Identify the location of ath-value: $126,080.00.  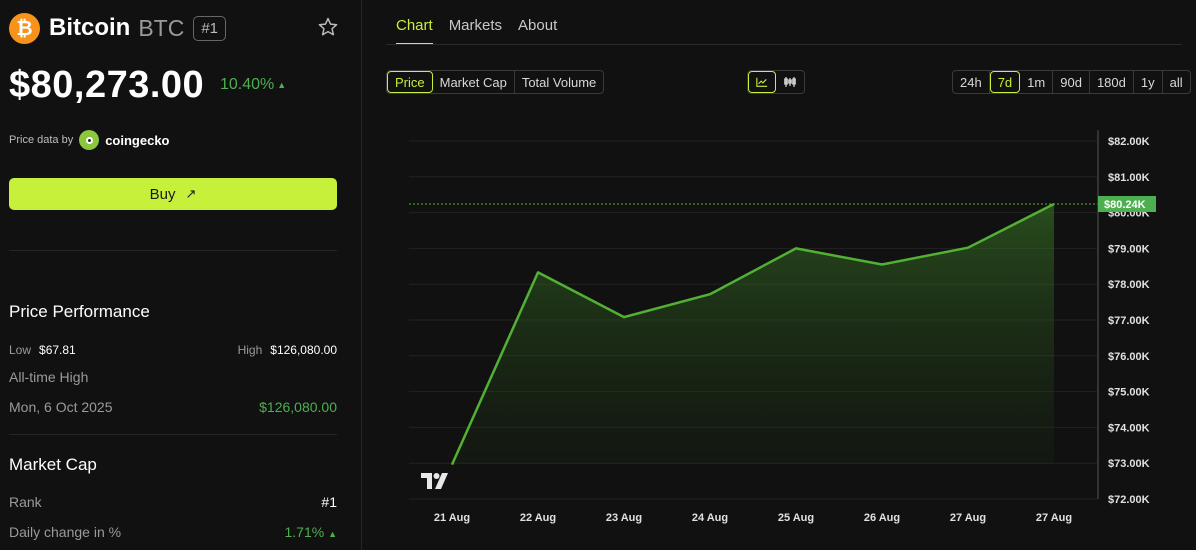
(298, 407).